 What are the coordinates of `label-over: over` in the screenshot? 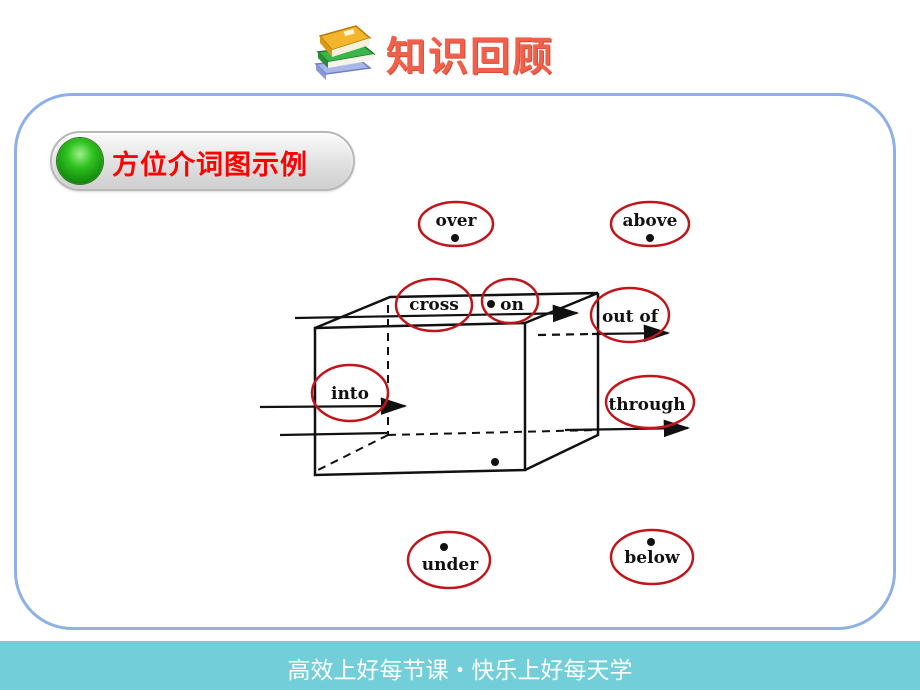 It's located at (457, 221).